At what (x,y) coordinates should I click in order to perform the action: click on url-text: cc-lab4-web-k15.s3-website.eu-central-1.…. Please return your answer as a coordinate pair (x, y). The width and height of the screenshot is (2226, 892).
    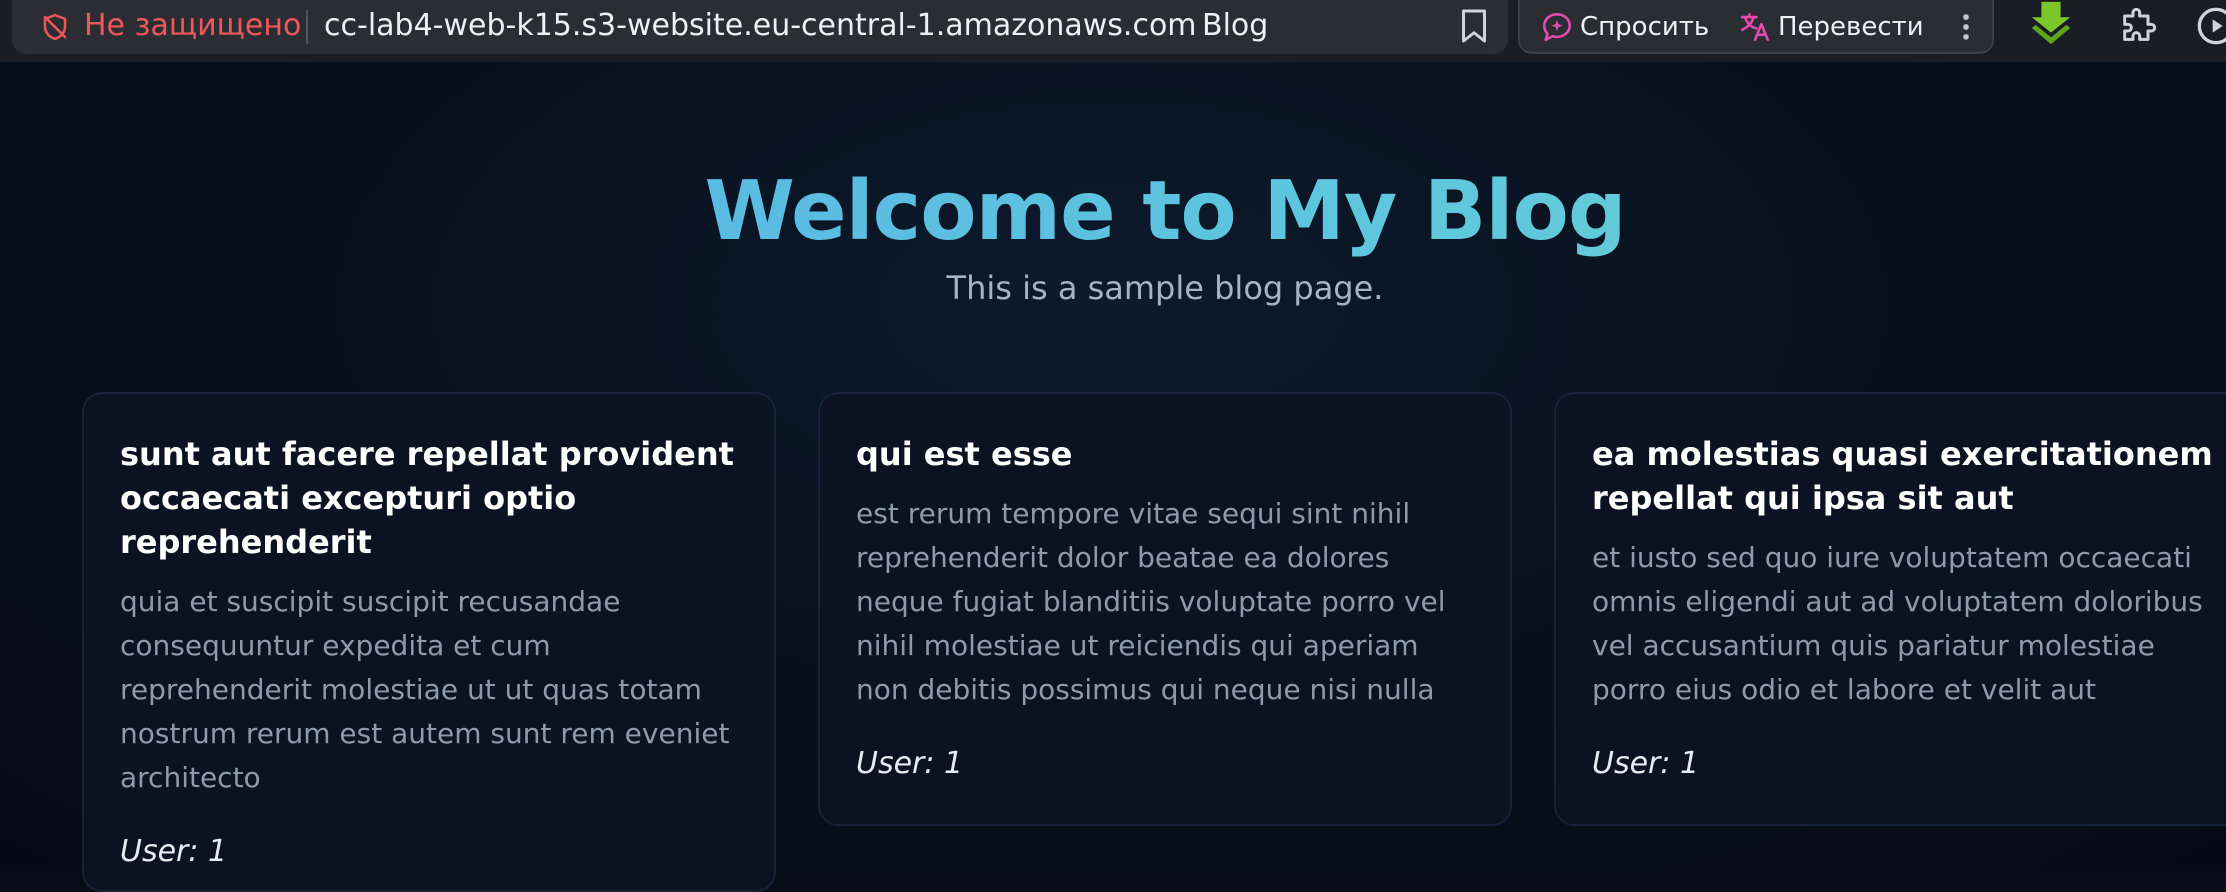
    Looking at the image, I should click on (760, 26).